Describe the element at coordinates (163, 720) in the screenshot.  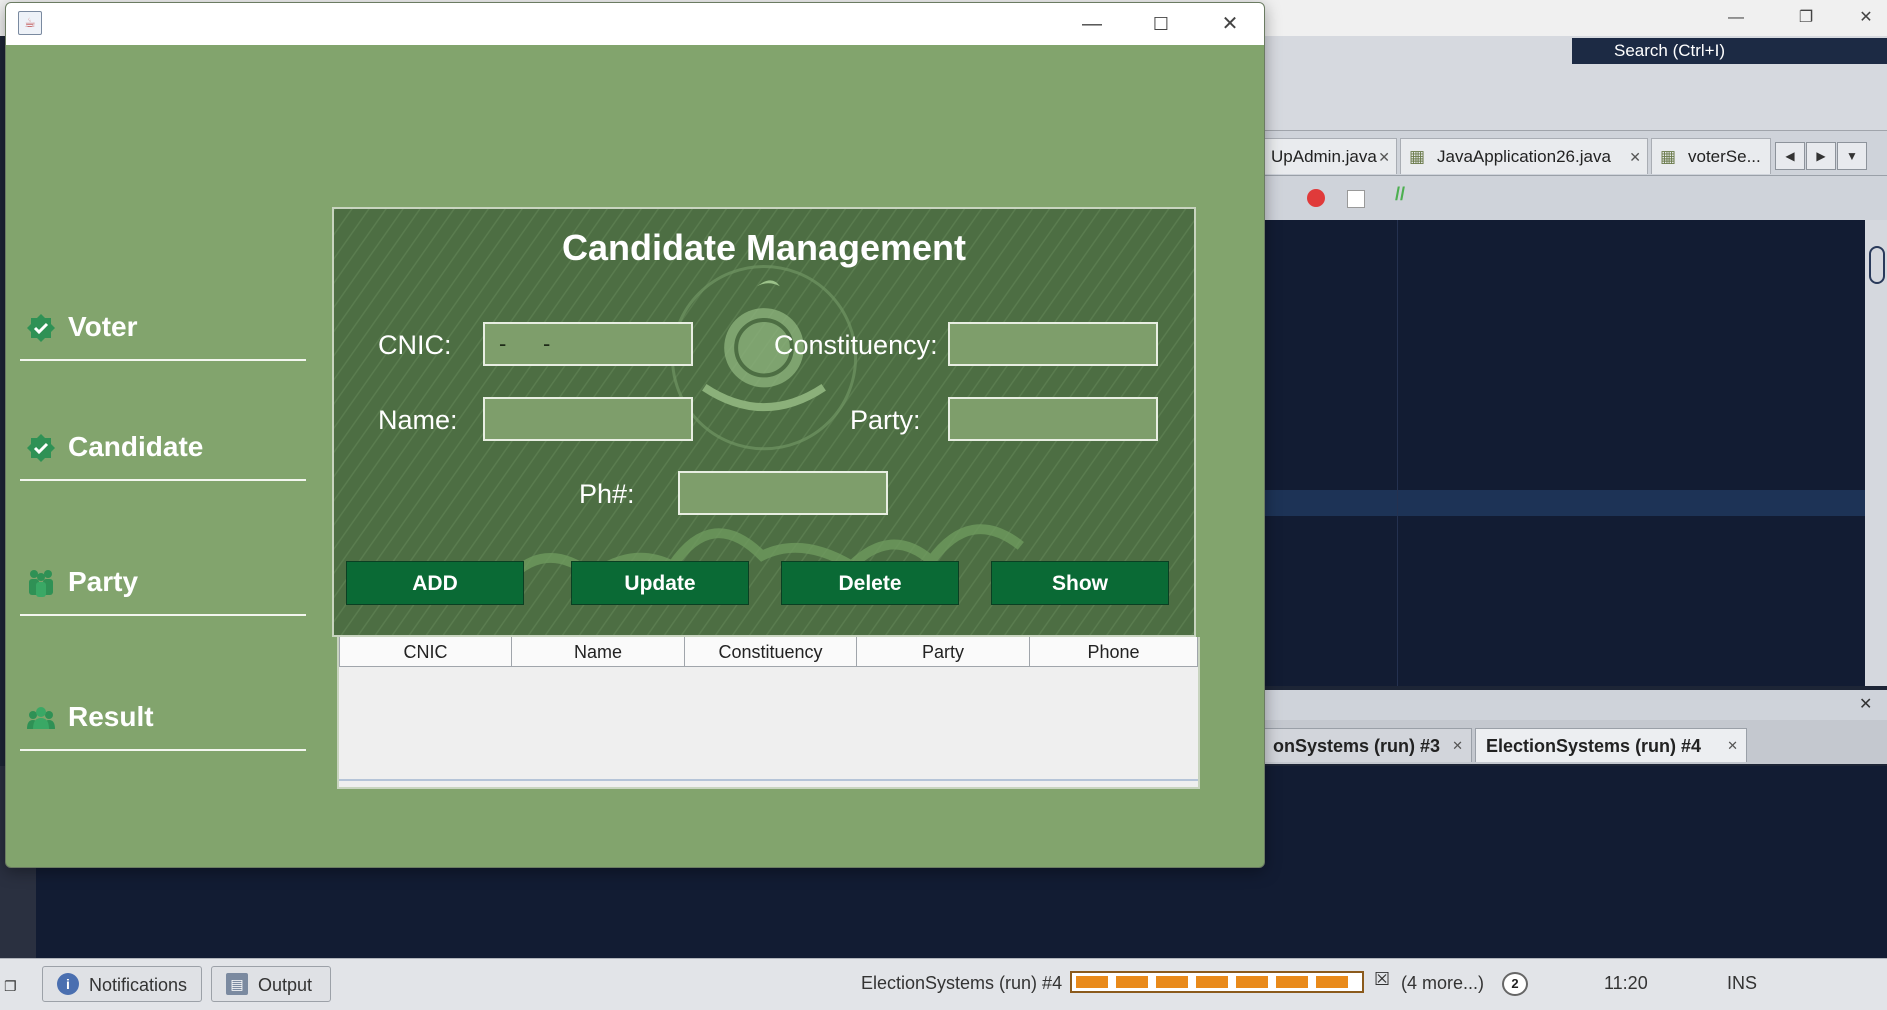
I see `sidebar-item-result: Result` at that location.